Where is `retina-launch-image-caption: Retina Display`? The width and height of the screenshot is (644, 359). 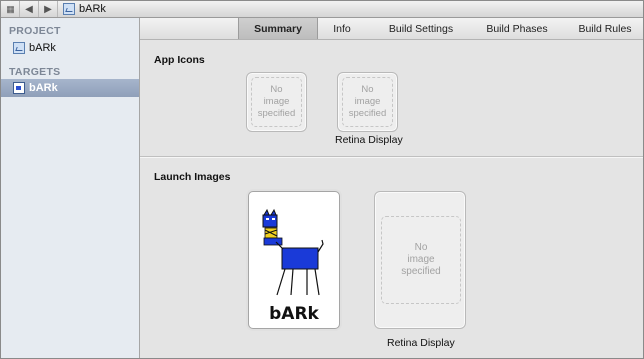 retina-launch-image-caption: Retina Display is located at coordinates (421, 343).